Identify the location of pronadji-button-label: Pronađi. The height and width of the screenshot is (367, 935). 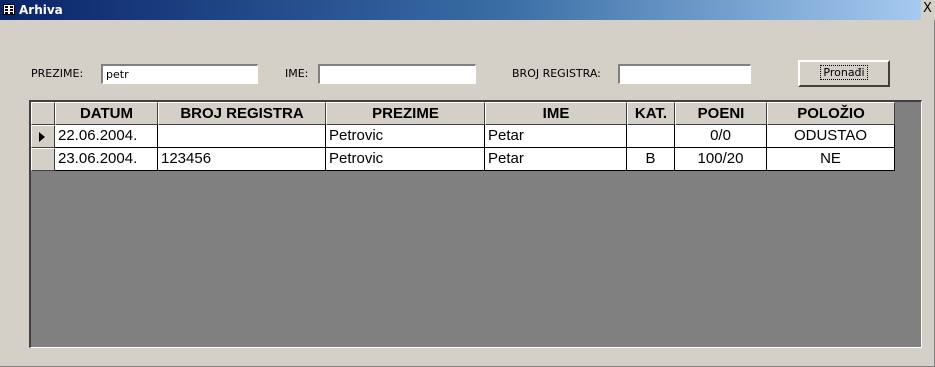
(844, 72).